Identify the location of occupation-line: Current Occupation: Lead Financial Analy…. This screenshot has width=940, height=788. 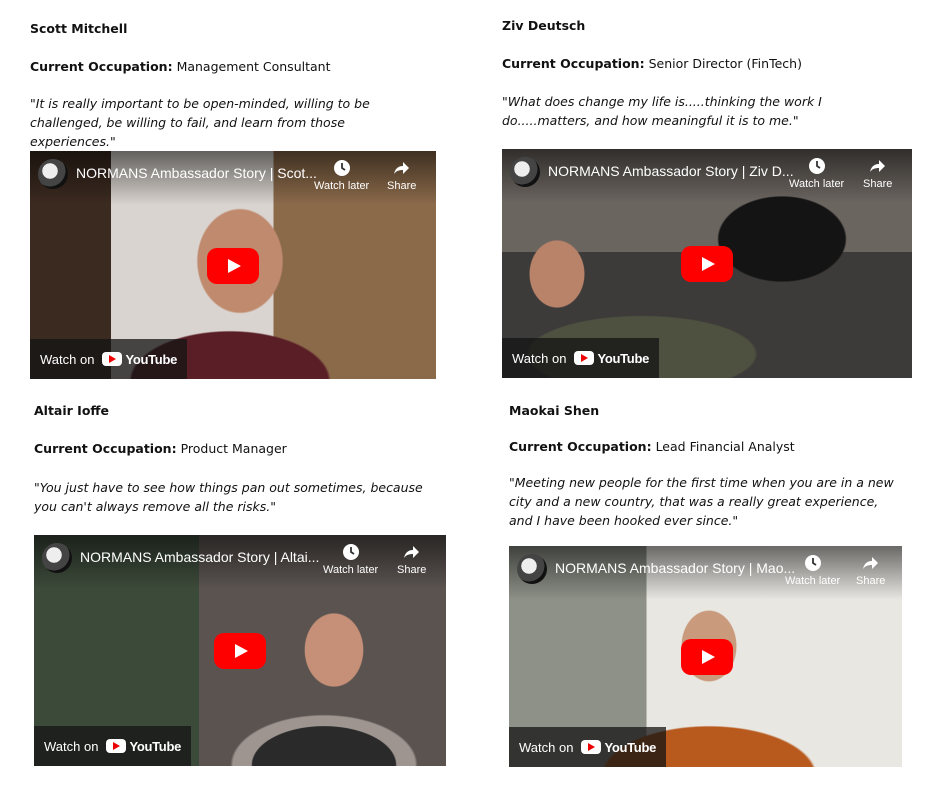
(652, 446).